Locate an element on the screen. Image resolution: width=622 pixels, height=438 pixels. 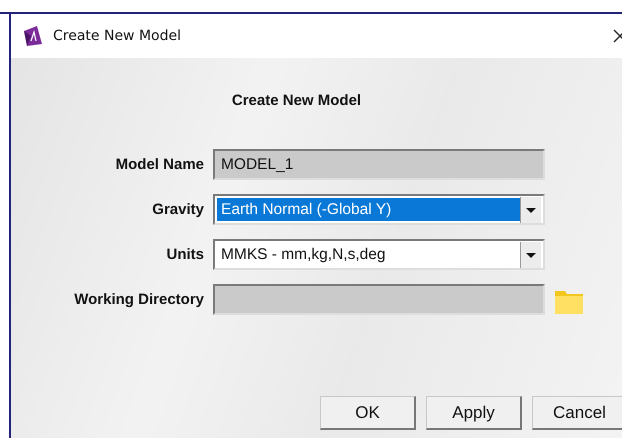
dialog-button: OK is located at coordinates (368, 413).